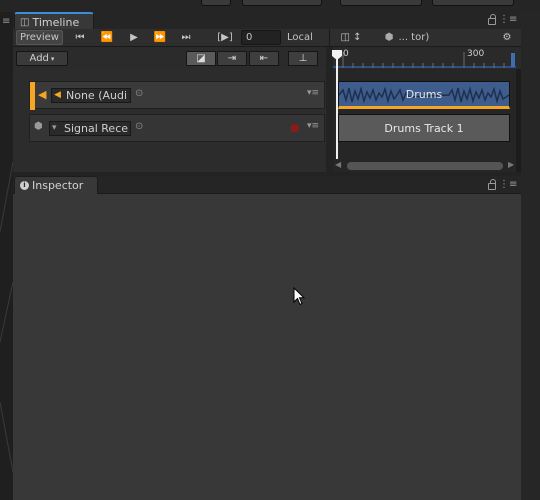  I want to click on audio-icon: ◀, so click(57, 95).